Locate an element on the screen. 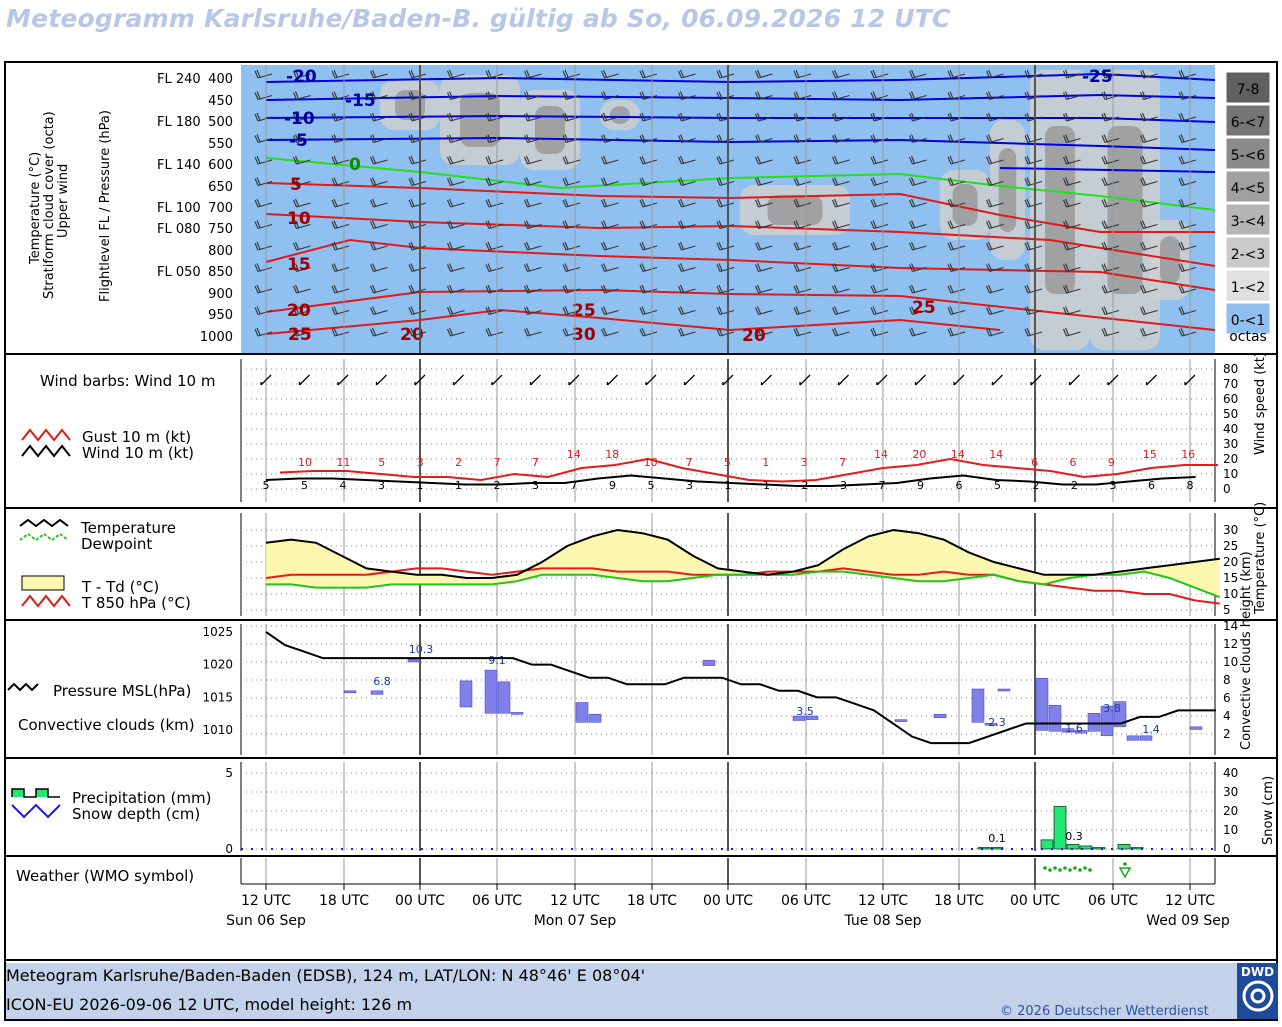  right-label-conv: Convective clouds height (km) is located at coordinates (1246, 650).